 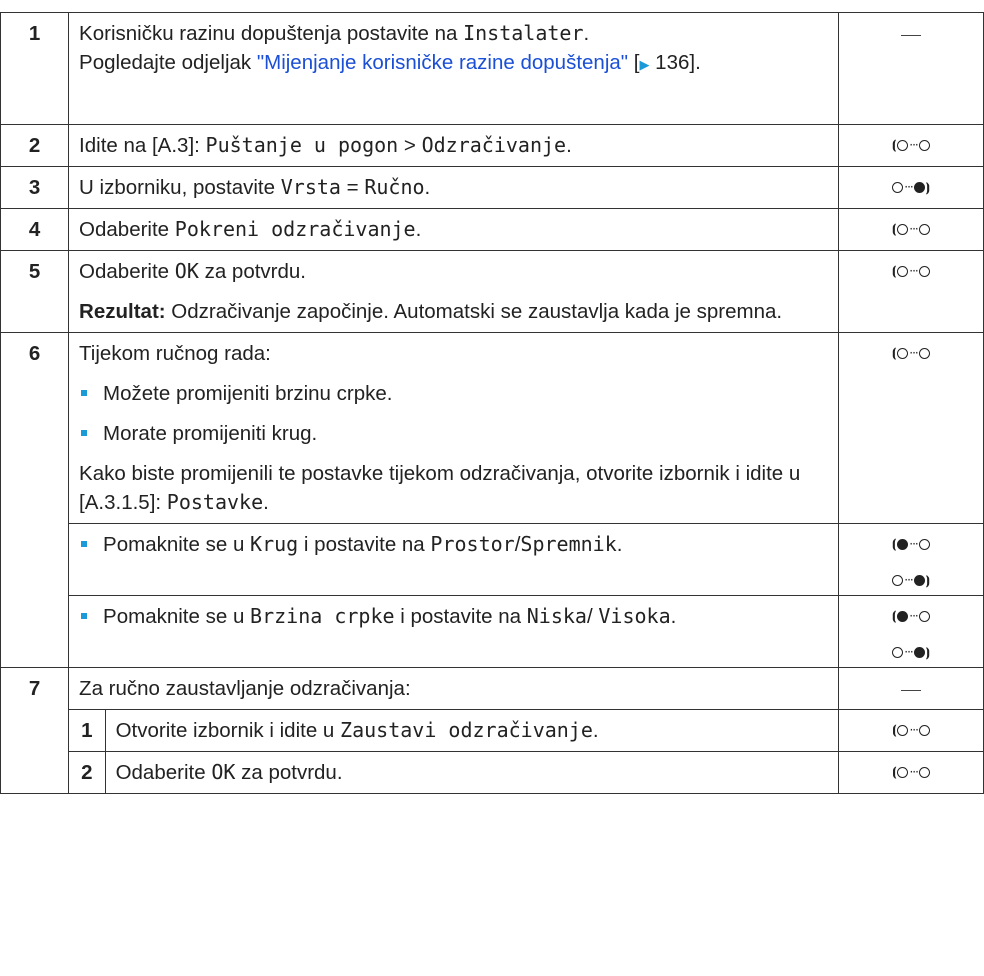 What do you see at coordinates (453, 688) in the screenshot?
I see `step-text: Za ručno zaustavljanje odzračivanja:` at bounding box center [453, 688].